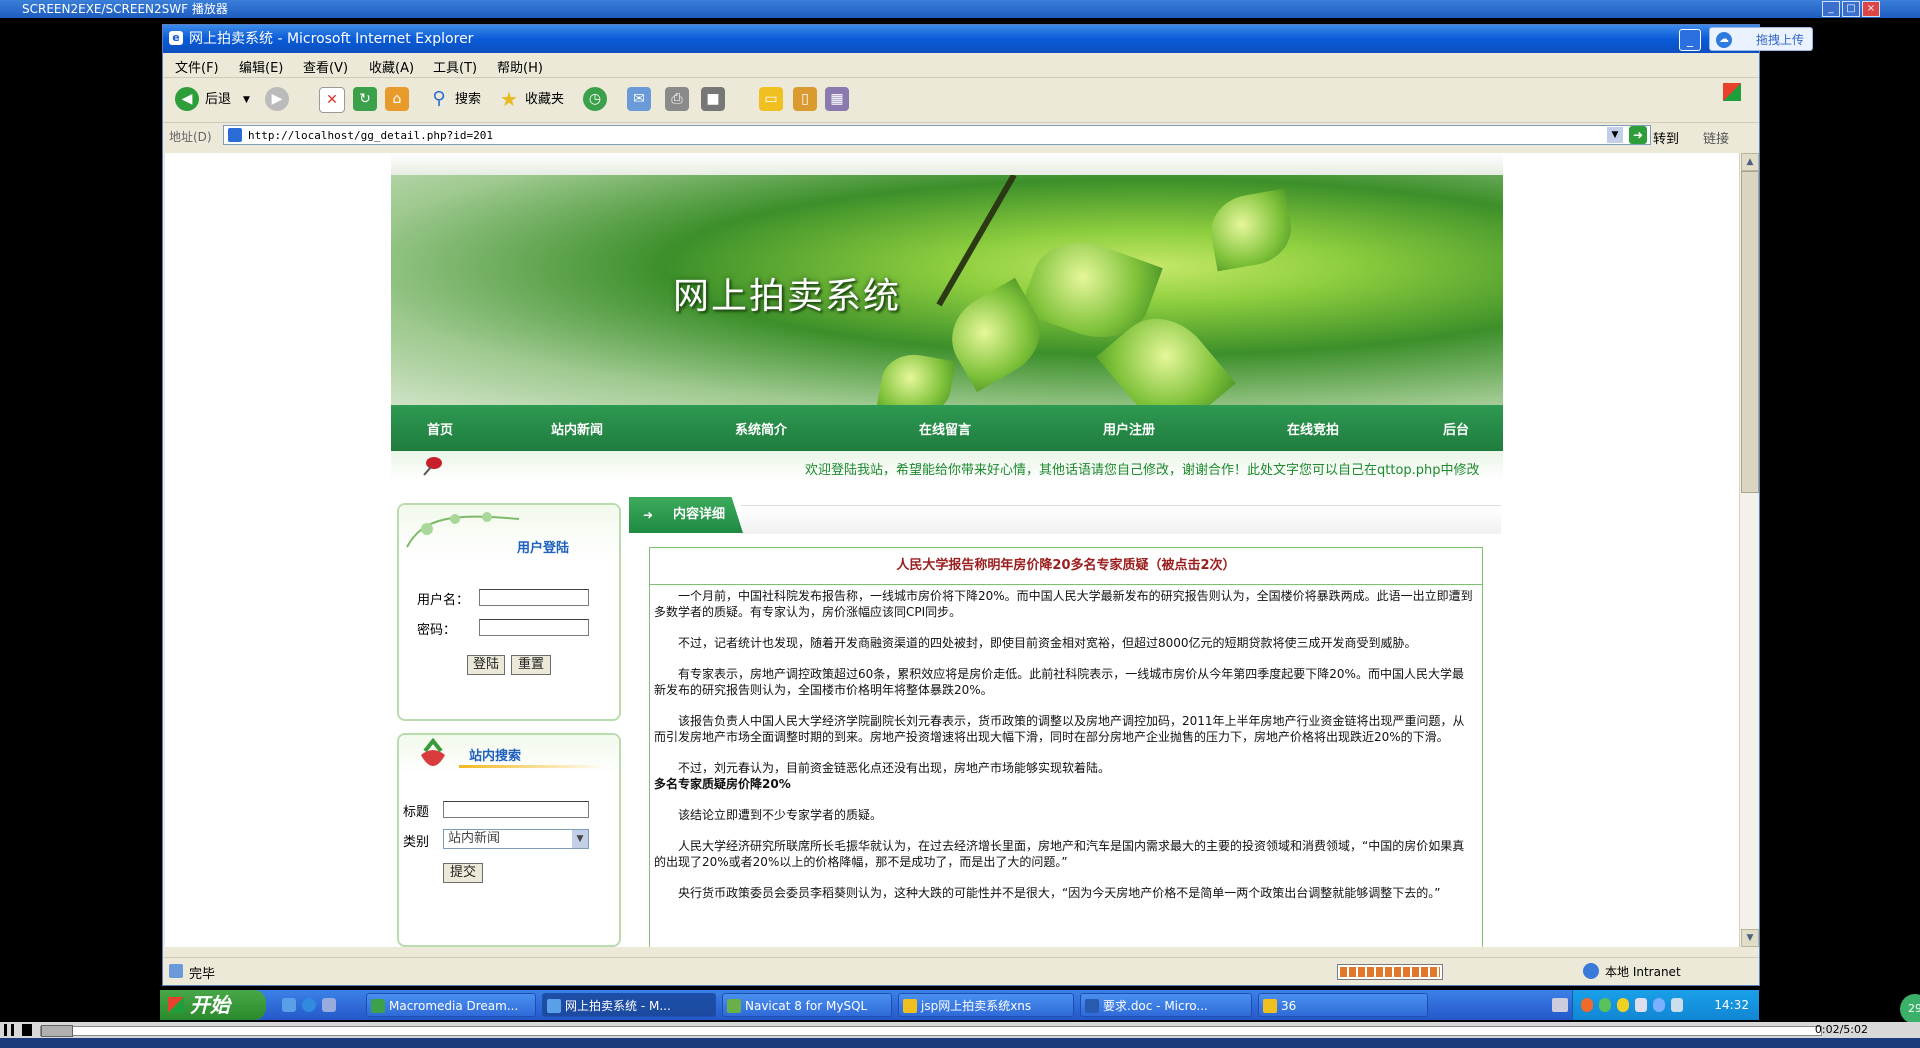 The height and width of the screenshot is (1048, 1920). What do you see at coordinates (486, 665) in the screenshot?
I see `login-button: 登陆` at bounding box center [486, 665].